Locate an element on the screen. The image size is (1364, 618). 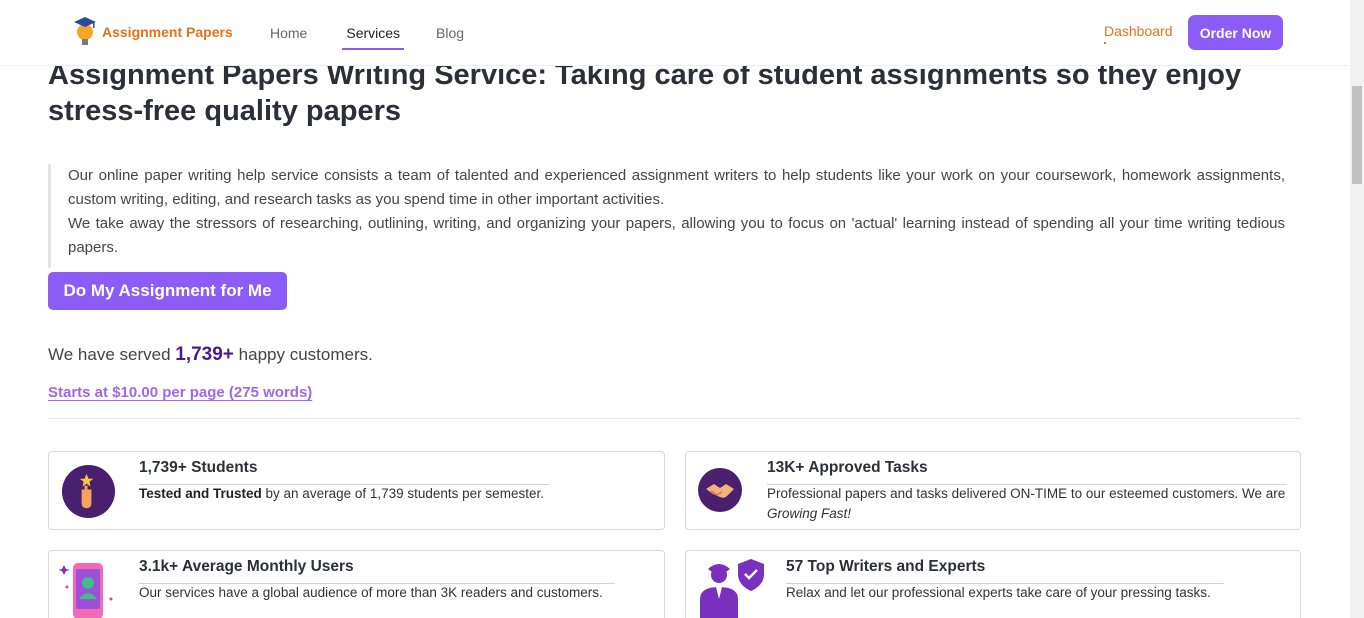
pricing-link: Starts at $10.00 per page (275 words) is located at coordinates (180, 392).